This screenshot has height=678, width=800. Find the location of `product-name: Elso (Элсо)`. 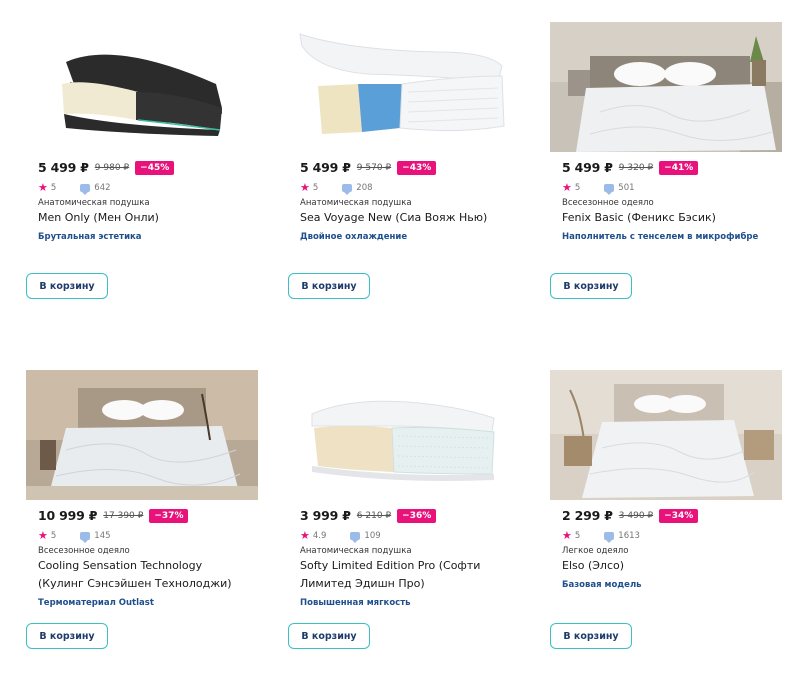

product-name: Elso (Элсо) is located at coordinates (662, 566).